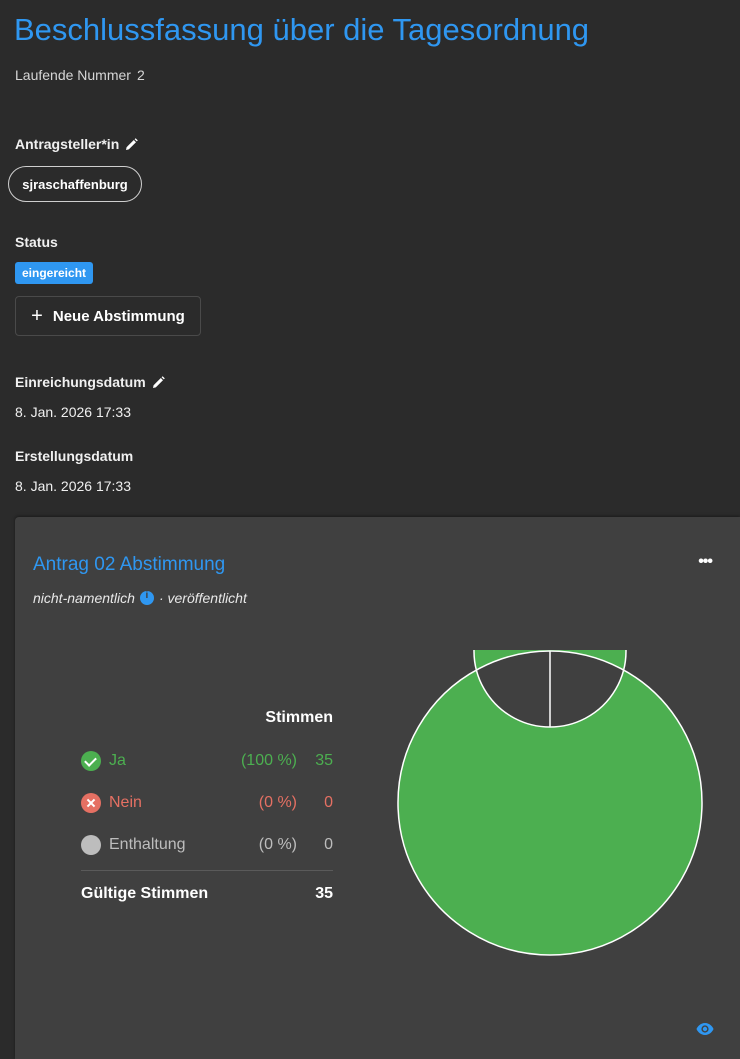 The image size is (740, 1059). Describe the element at coordinates (75, 184) in the screenshot. I see `applicant-chip: sjraschaffenburg` at that location.